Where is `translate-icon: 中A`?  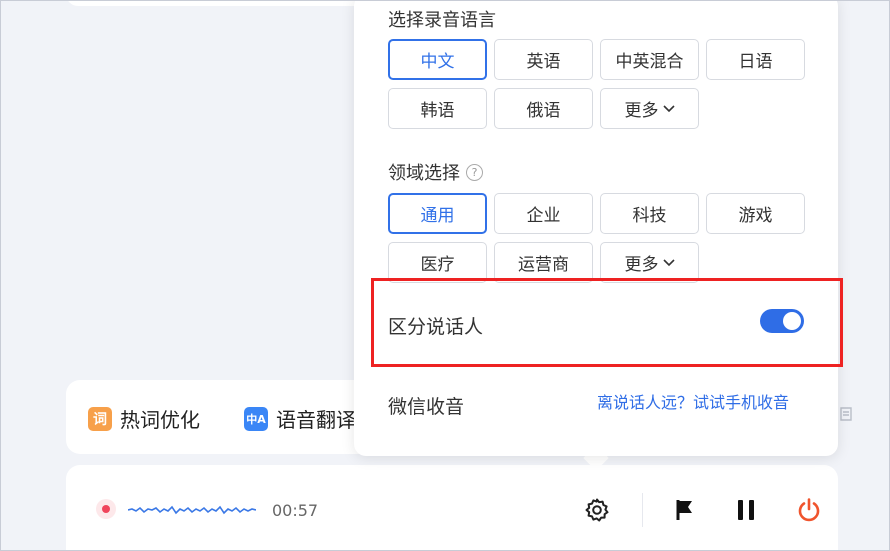
translate-icon: 中A is located at coordinates (256, 418).